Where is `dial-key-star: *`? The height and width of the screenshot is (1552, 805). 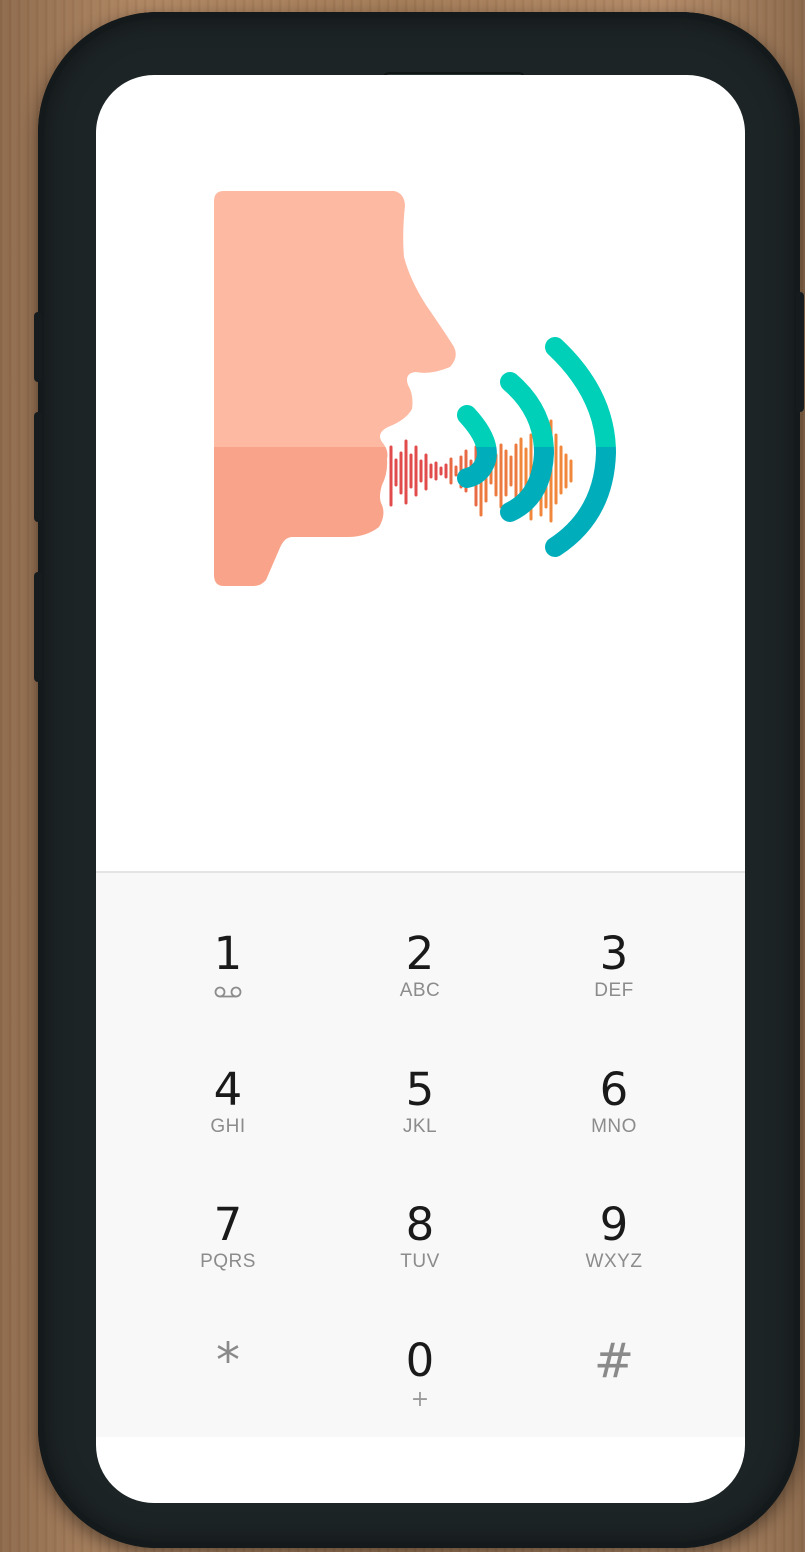 dial-key-star: * is located at coordinates (228, 1385).